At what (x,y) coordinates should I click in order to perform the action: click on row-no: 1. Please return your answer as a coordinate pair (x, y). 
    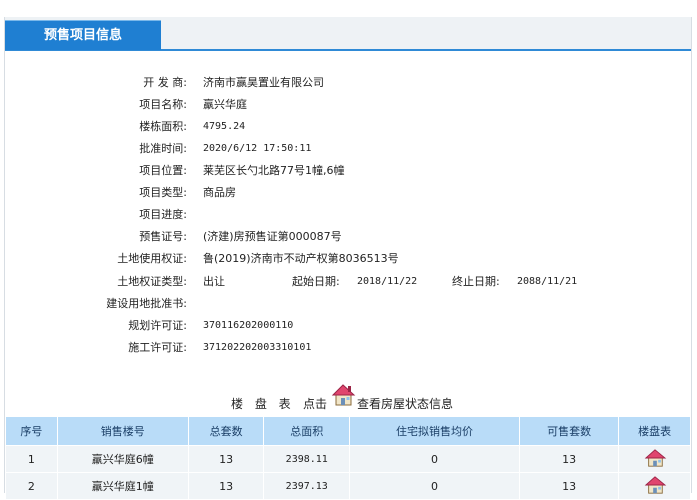
    Looking at the image, I should click on (31, 459).